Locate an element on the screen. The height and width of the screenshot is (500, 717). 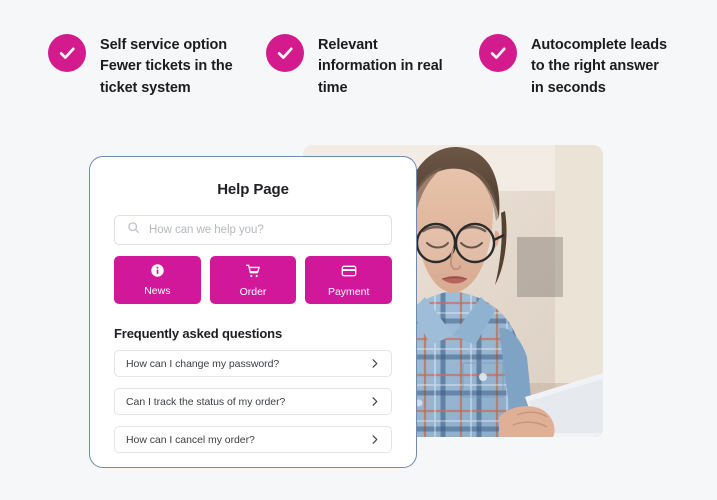
news-button-label: News is located at coordinates (157, 291).